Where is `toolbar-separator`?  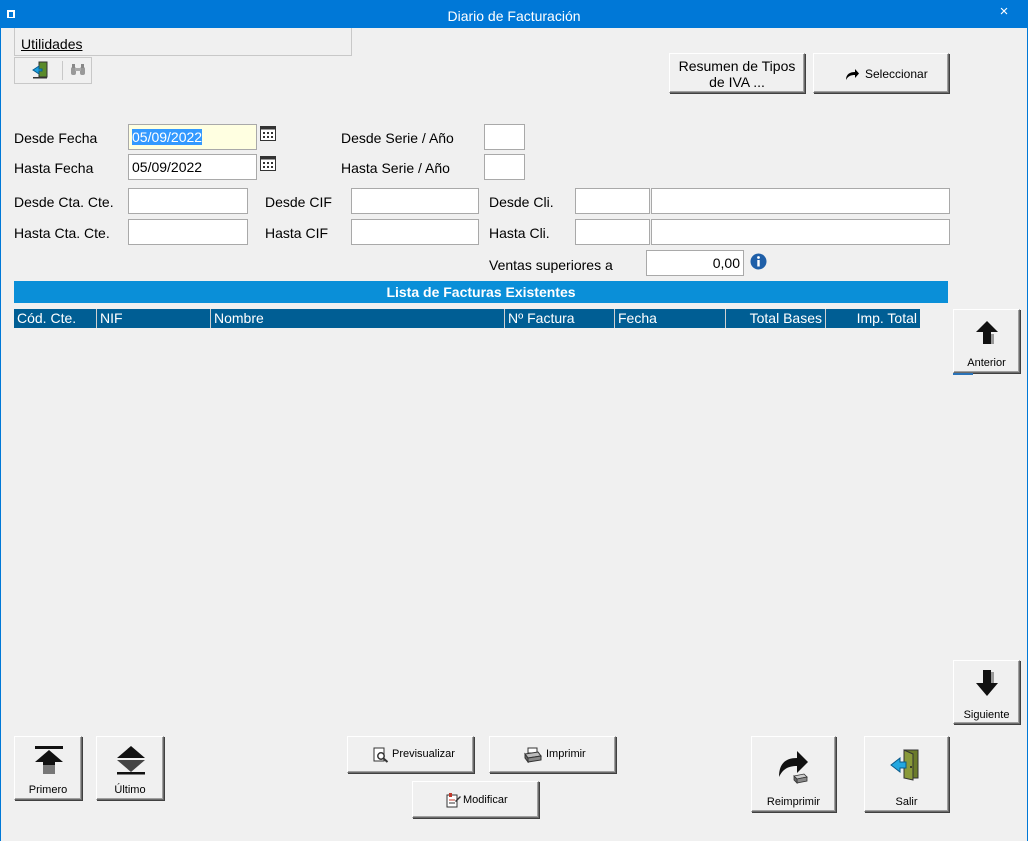 toolbar-separator is located at coordinates (62, 70).